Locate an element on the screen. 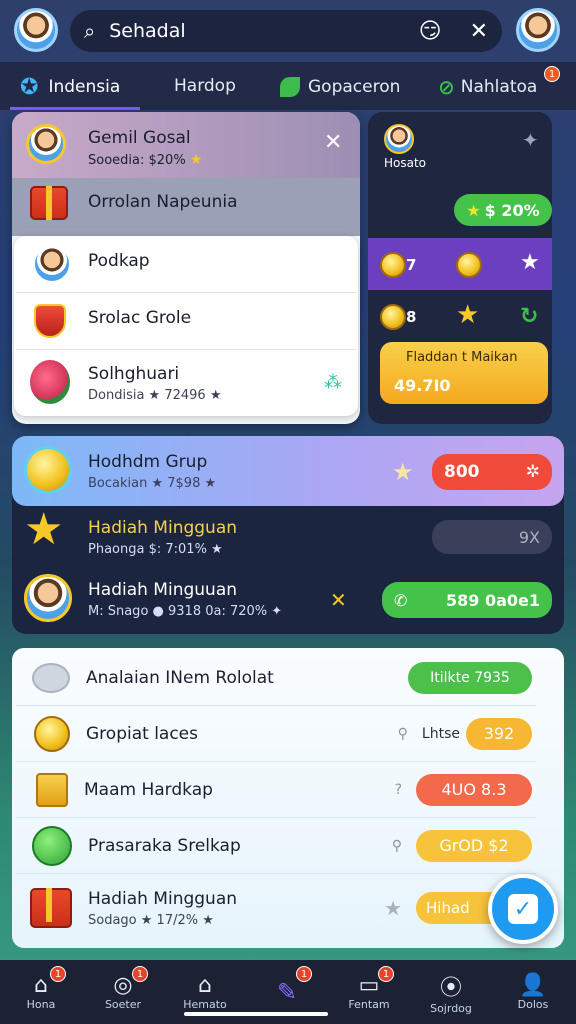 This screenshot has height=1024, width=576. swap-icon: ✕ is located at coordinates (338, 600).